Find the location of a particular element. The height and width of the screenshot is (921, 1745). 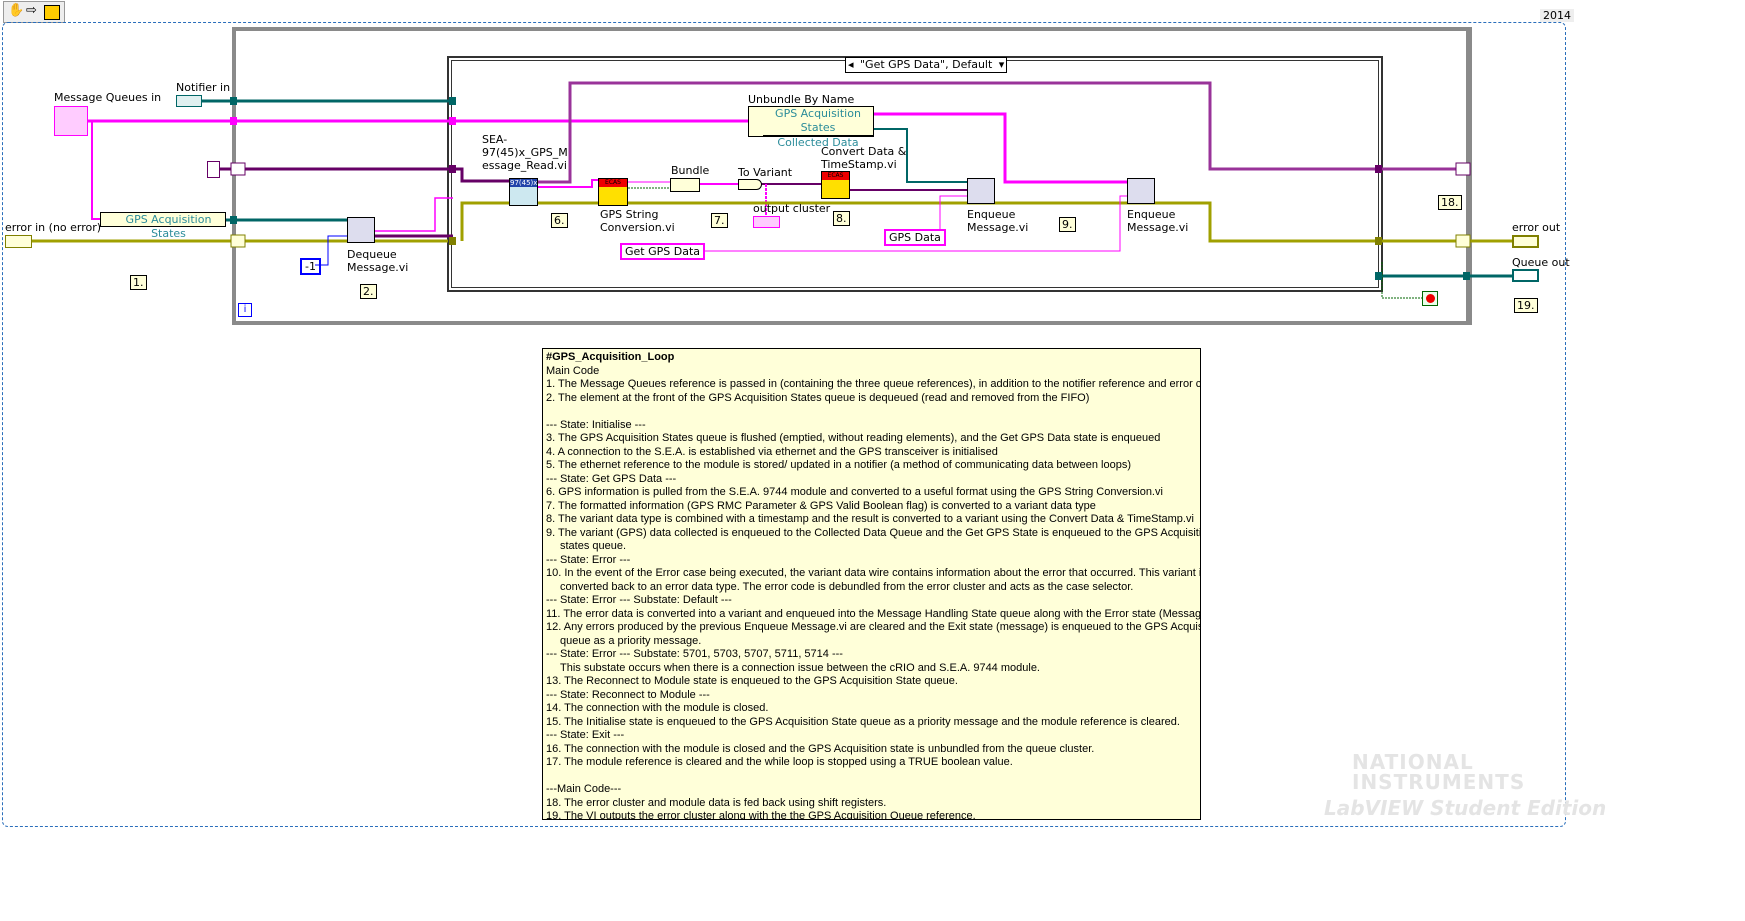

gps-data-constant: GPS Data is located at coordinates (915, 237).